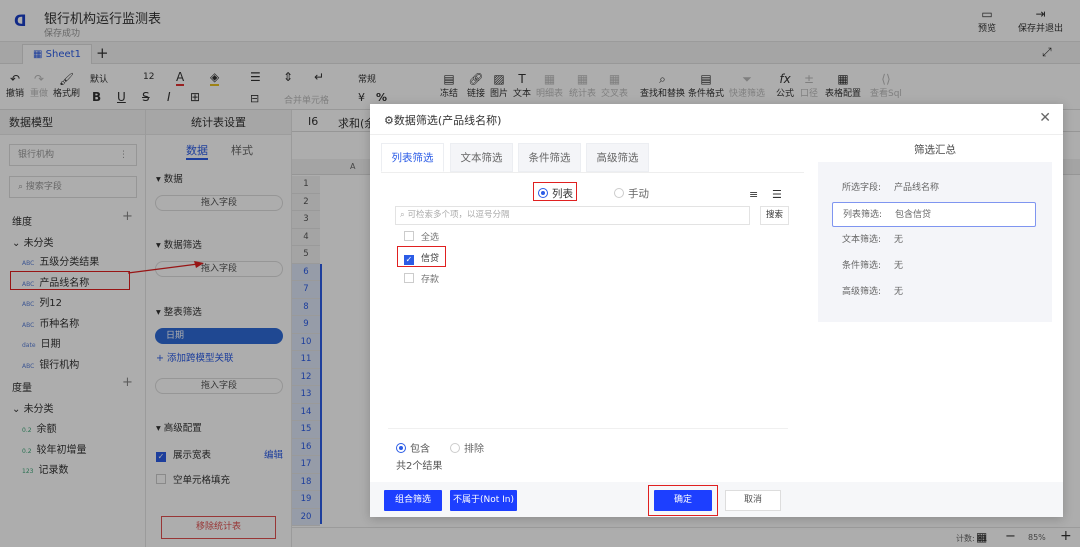 The image size is (1080, 547). Describe the element at coordinates (412, 157) in the screenshot. I see `tab-list-filter: 列表筛选` at that location.